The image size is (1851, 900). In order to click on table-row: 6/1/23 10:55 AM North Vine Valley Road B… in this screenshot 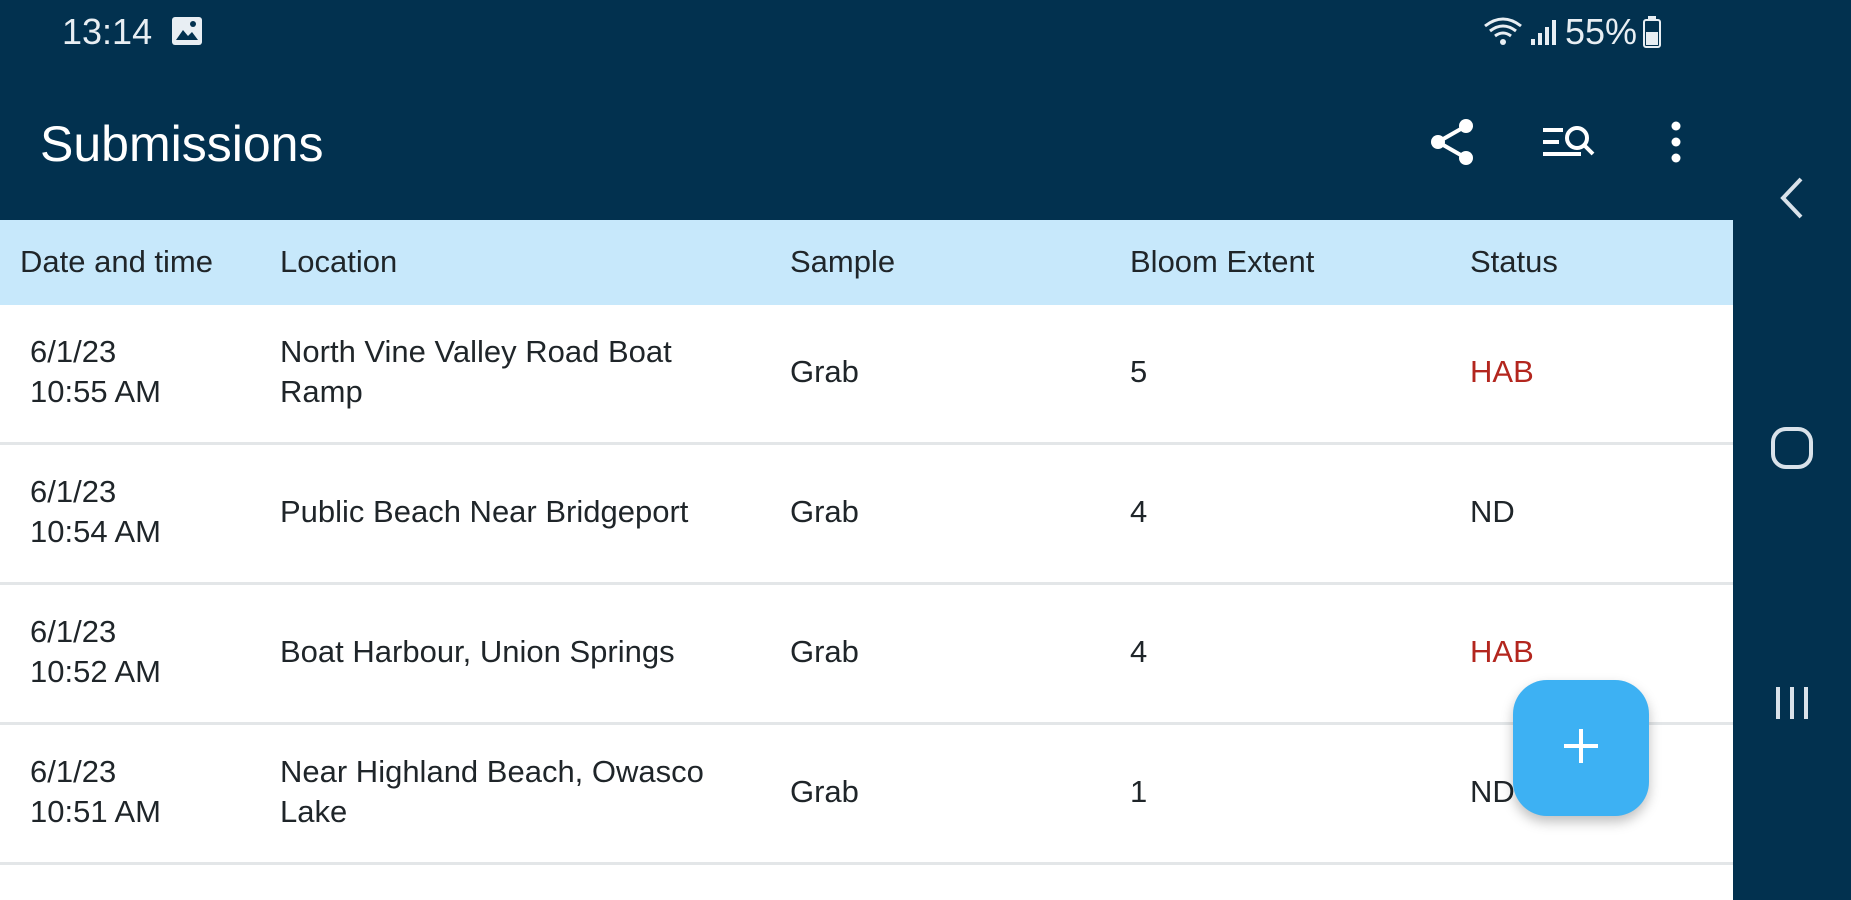, I will do `click(866, 375)`.